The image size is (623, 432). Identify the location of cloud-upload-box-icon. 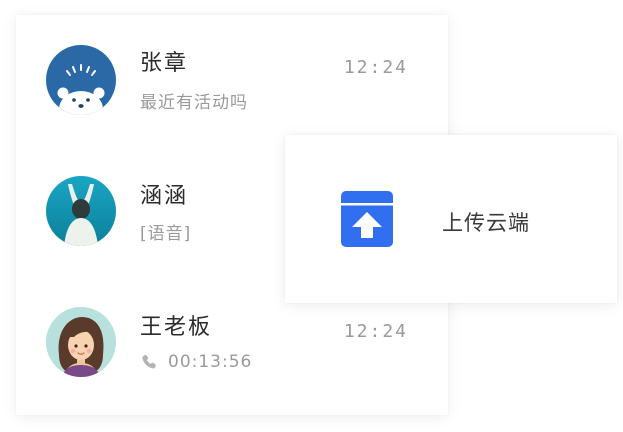
(367, 219).